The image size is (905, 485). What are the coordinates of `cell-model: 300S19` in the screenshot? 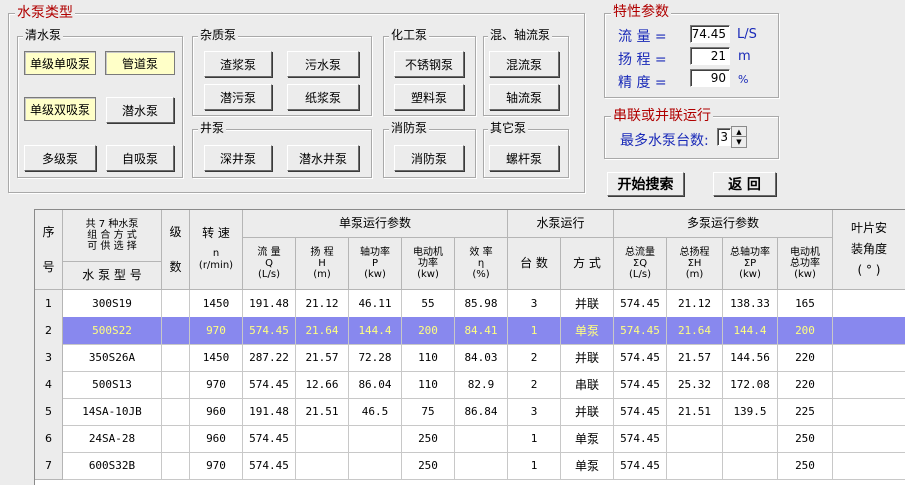 It's located at (112, 304).